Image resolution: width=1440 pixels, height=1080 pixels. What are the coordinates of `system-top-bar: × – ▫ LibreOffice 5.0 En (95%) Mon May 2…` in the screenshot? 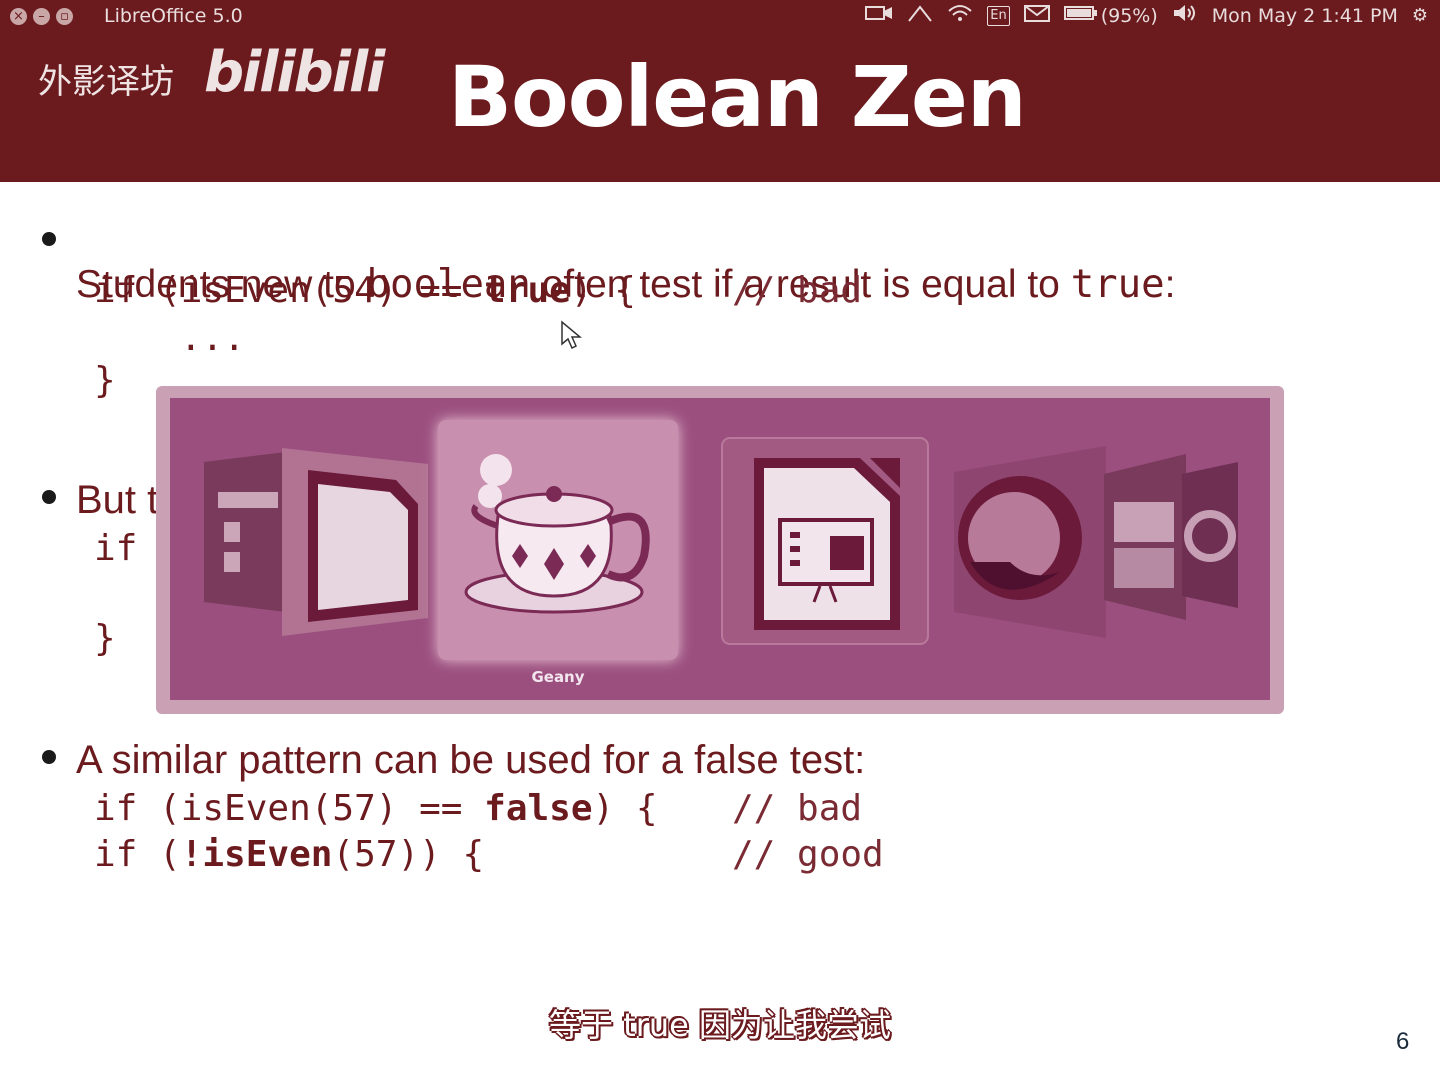 It's located at (720, 17).